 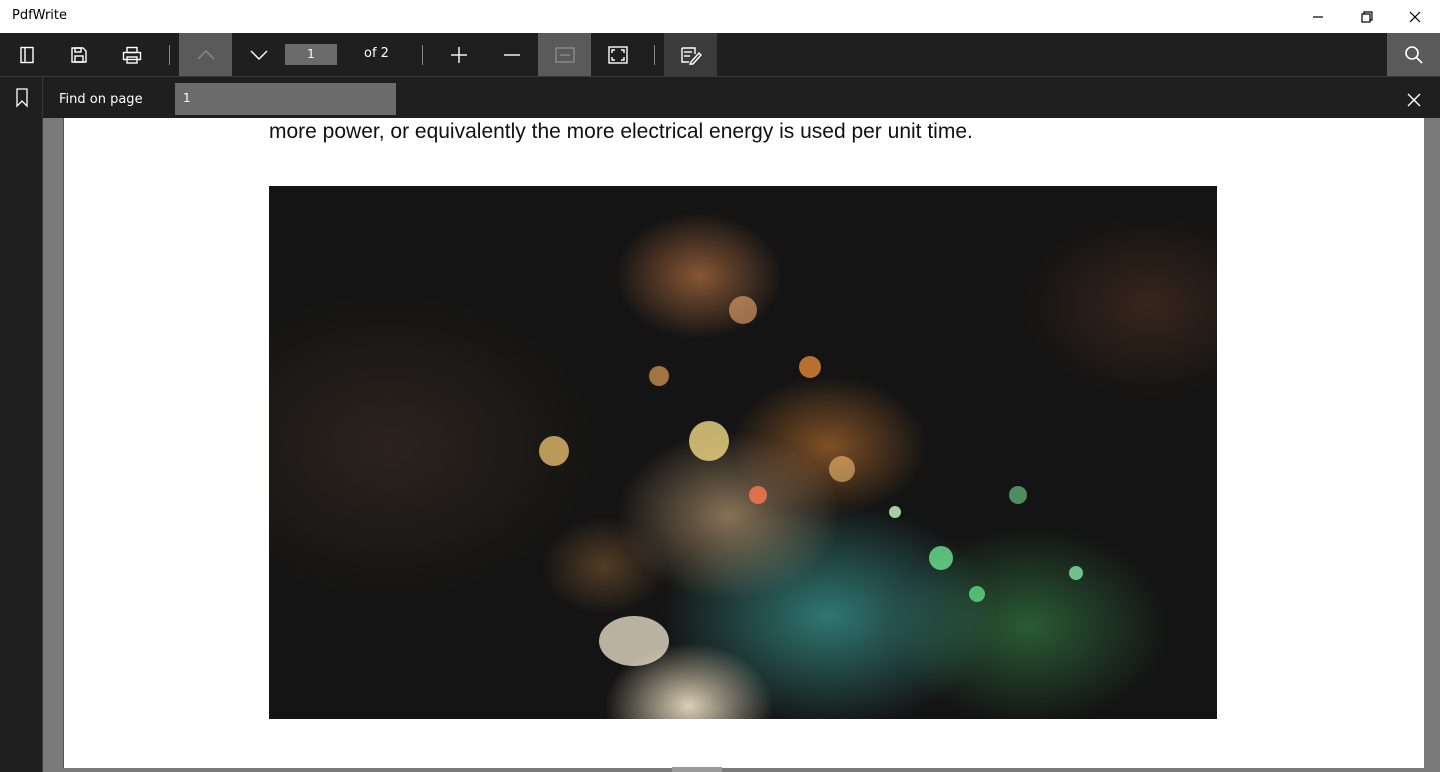 I want to click on save-icon, so click(x=78, y=54).